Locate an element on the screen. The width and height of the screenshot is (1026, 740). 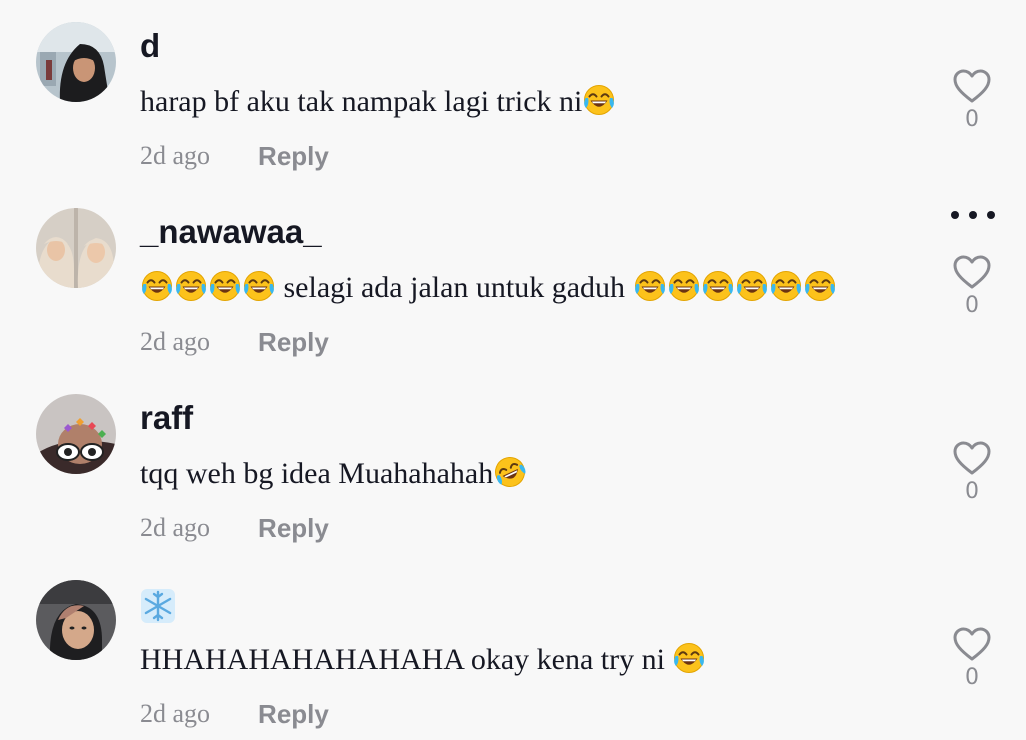
comment-text-content: selagi ada jalan untuk gaduh is located at coordinates (454, 287).